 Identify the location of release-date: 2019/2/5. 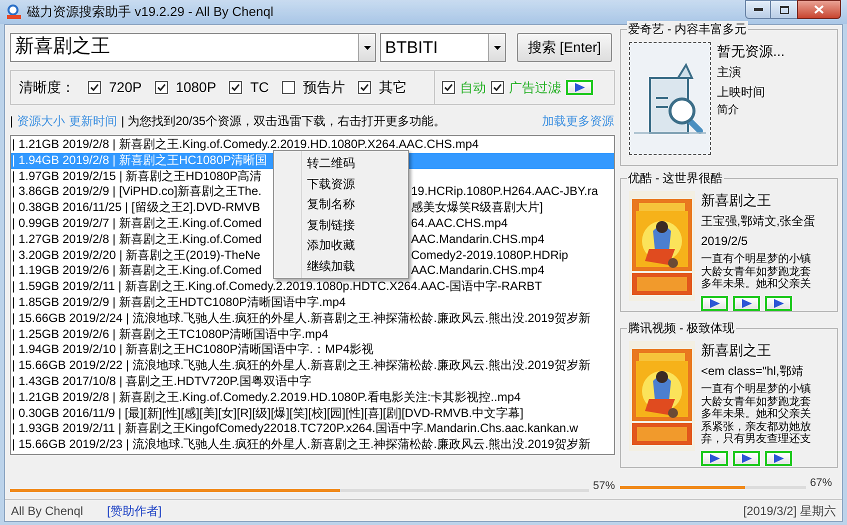
(725, 241).